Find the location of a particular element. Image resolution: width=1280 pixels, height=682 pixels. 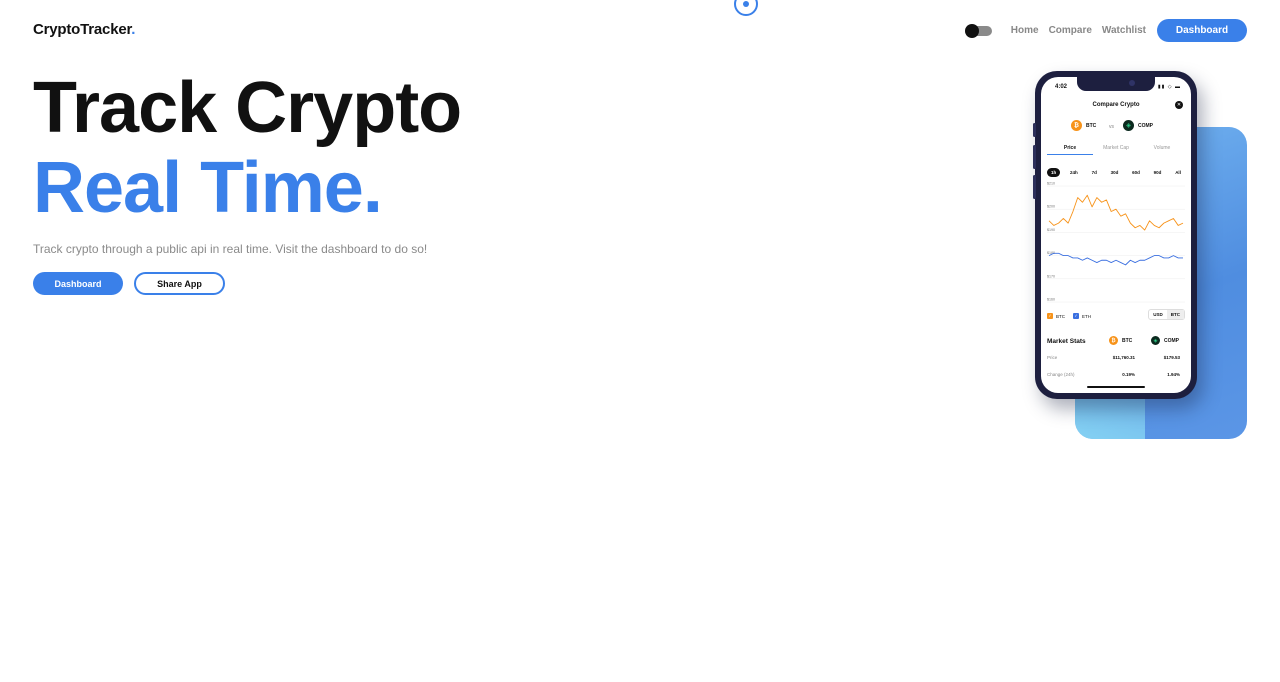

nav-link-compare: Compare is located at coordinates (1070, 30).